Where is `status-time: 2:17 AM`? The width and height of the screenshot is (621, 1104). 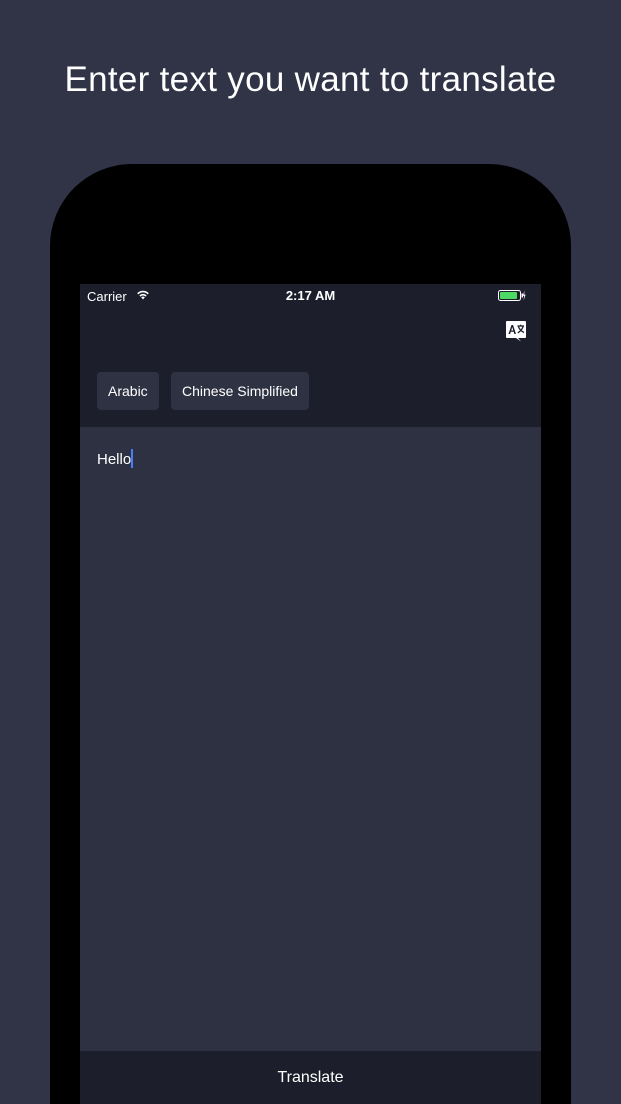 status-time: 2:17 AM is located at coordinates (310, 295).